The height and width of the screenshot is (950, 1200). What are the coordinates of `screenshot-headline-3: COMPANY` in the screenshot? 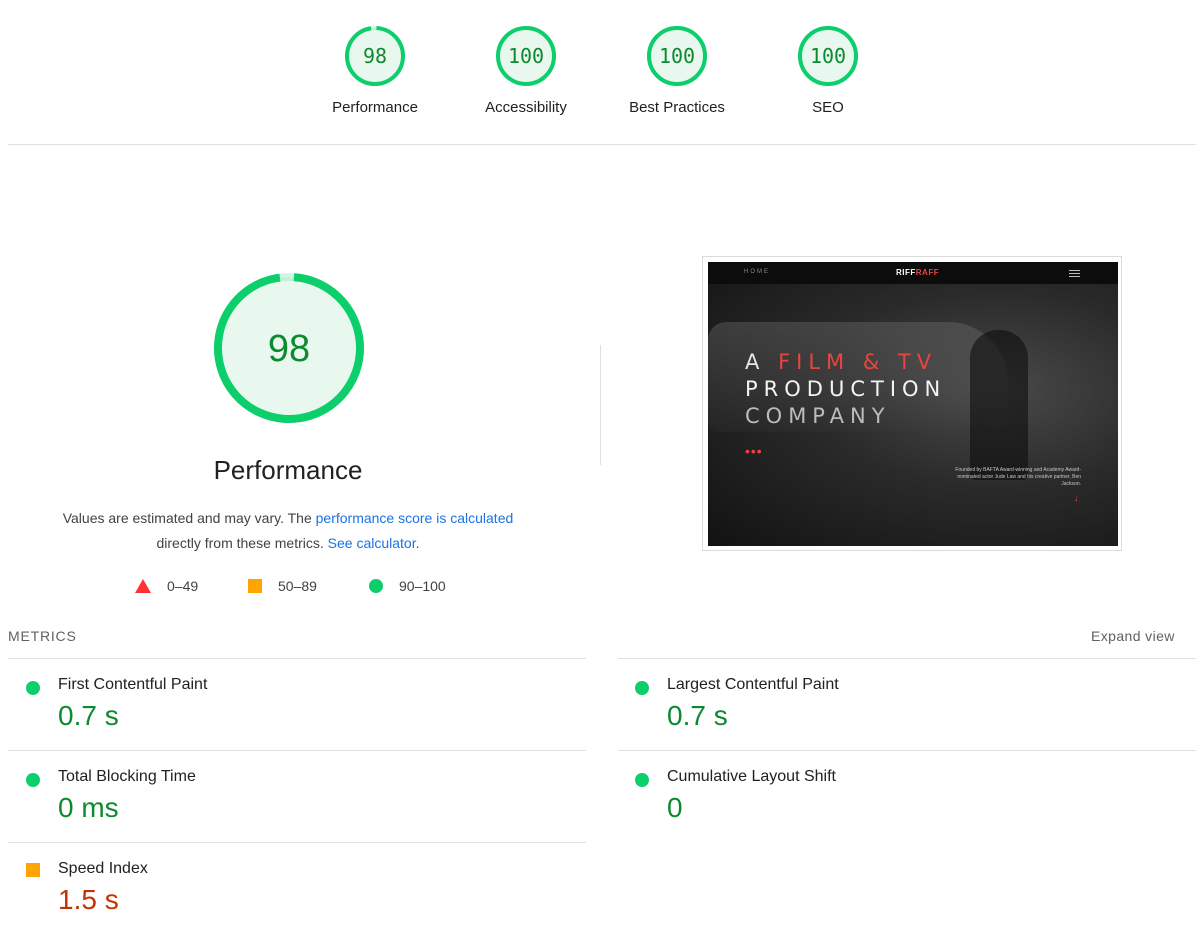 It's located at (818, 416).